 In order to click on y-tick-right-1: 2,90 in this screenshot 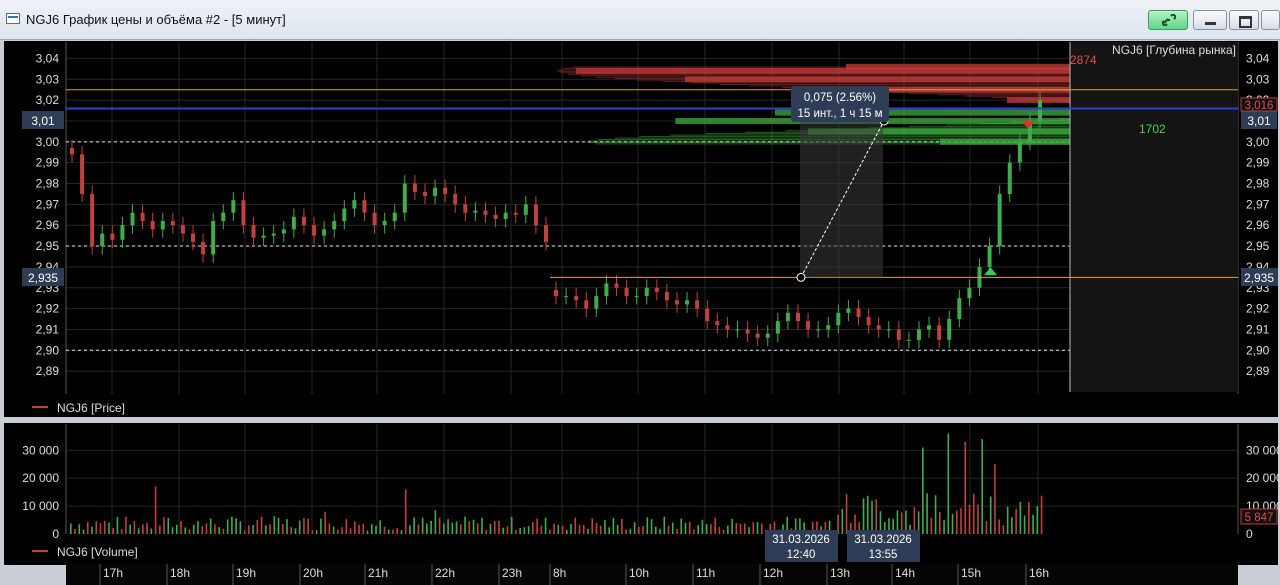, I will do `click(1258, 350)`.